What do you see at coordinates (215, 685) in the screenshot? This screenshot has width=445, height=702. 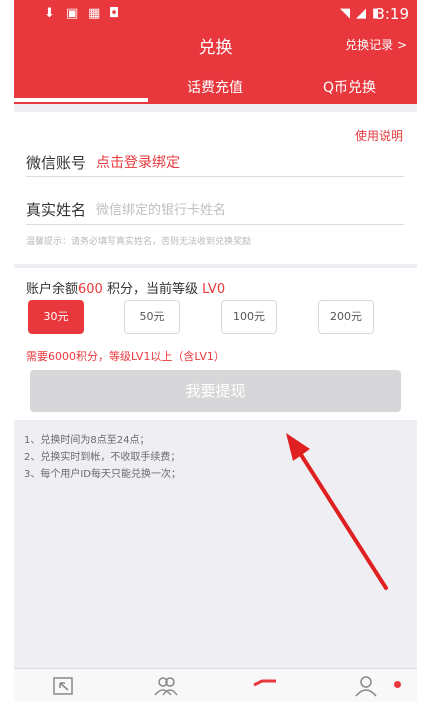 I see `bottom-navigation` at bounding box center [215, 685].